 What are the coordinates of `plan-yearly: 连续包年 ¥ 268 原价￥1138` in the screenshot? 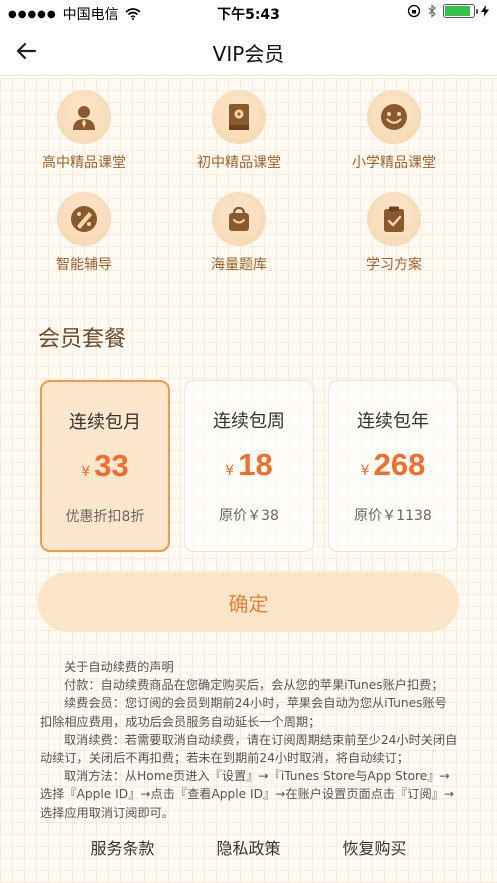 It's located at (393, 466).